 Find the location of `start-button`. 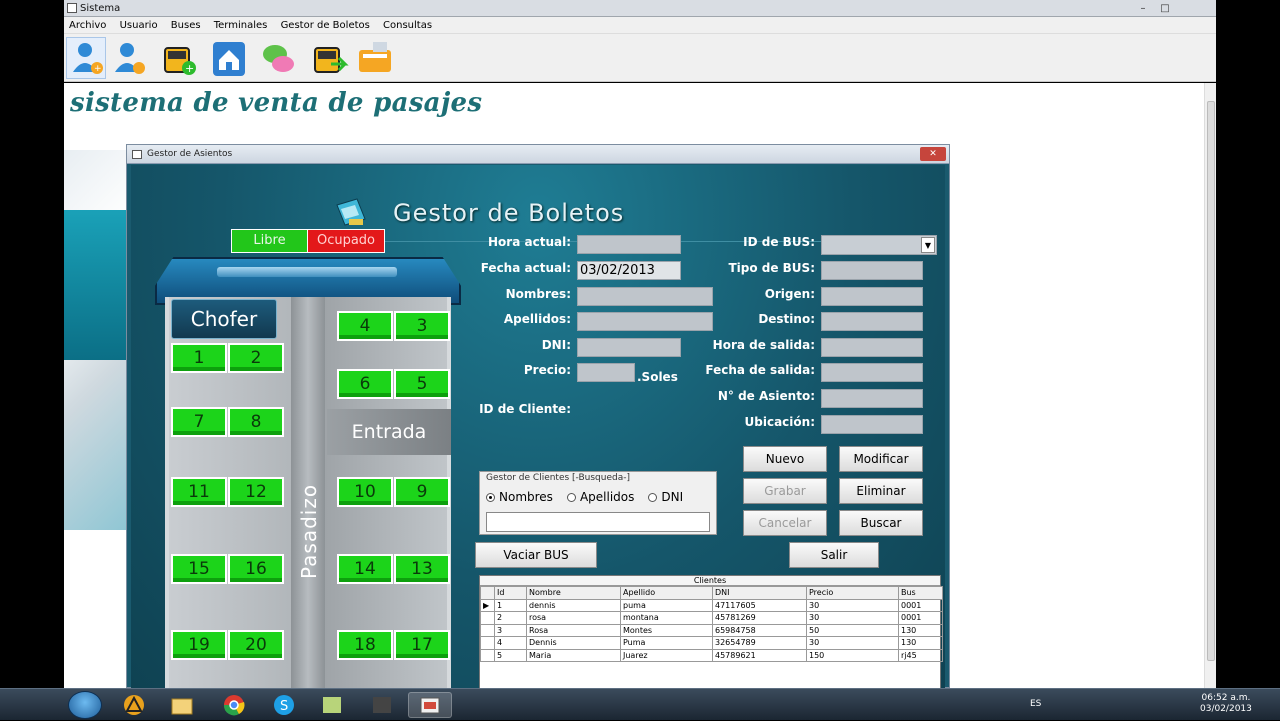

start-button is located at coordinates (85, 705).